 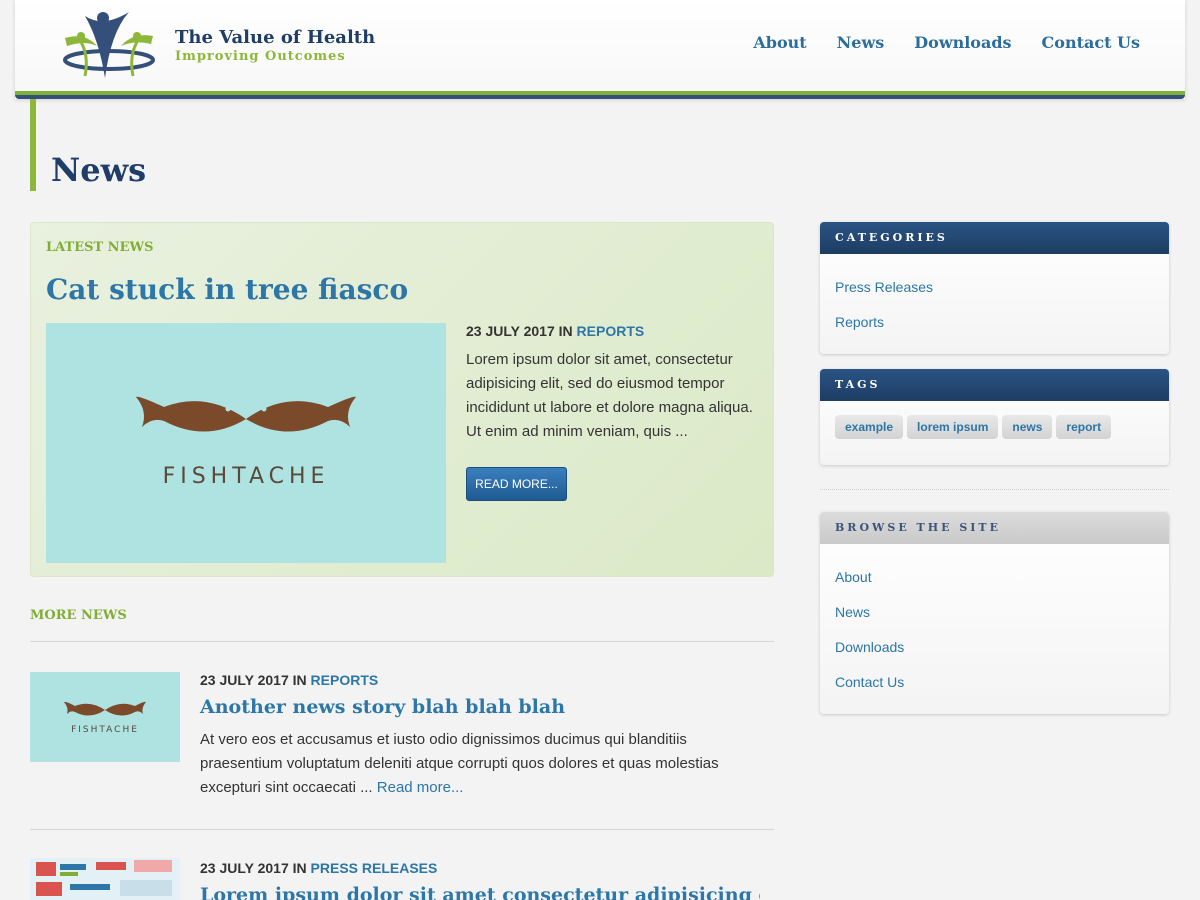 I want to click on news-item-title: Another news story blah blah blah, so click(x=382, y=707).